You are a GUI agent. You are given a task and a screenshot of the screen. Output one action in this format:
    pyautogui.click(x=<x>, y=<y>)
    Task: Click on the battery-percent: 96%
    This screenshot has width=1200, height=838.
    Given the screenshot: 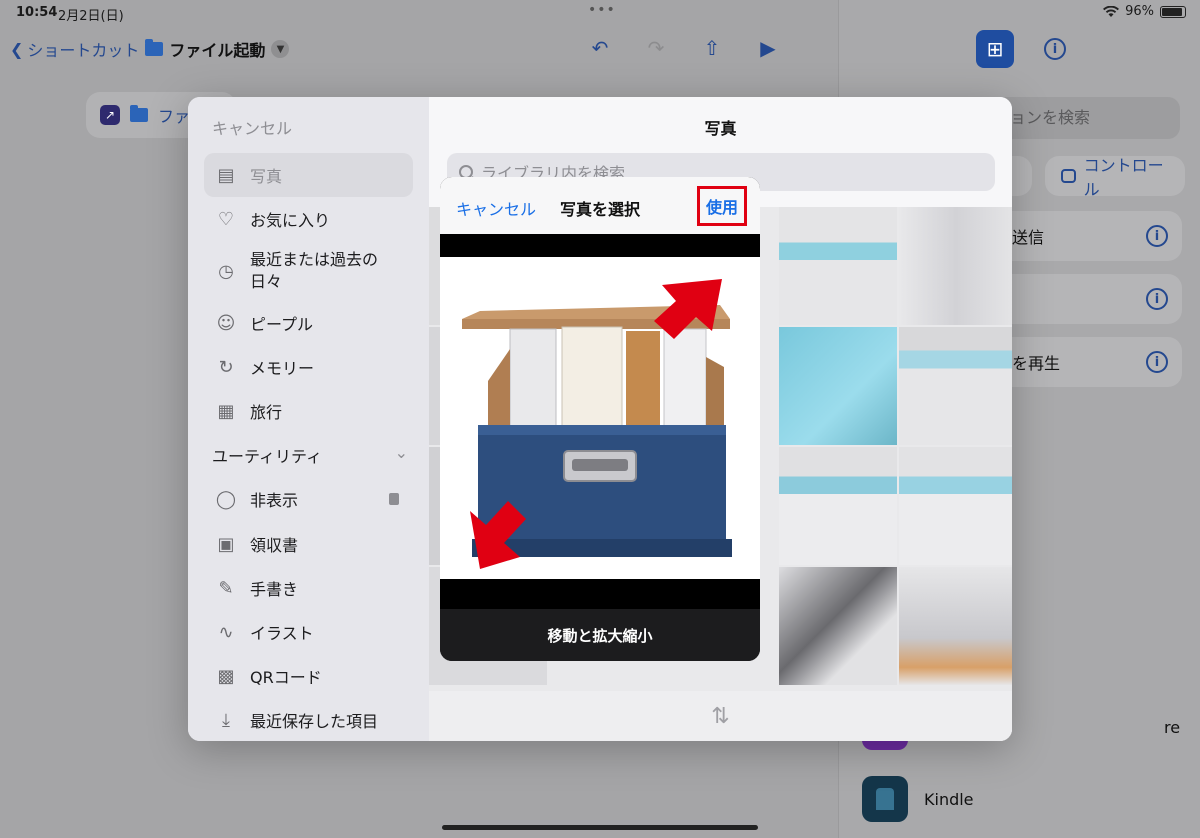 What is the action you would take?
    pyautogui.click(x=1139, y=11)
    